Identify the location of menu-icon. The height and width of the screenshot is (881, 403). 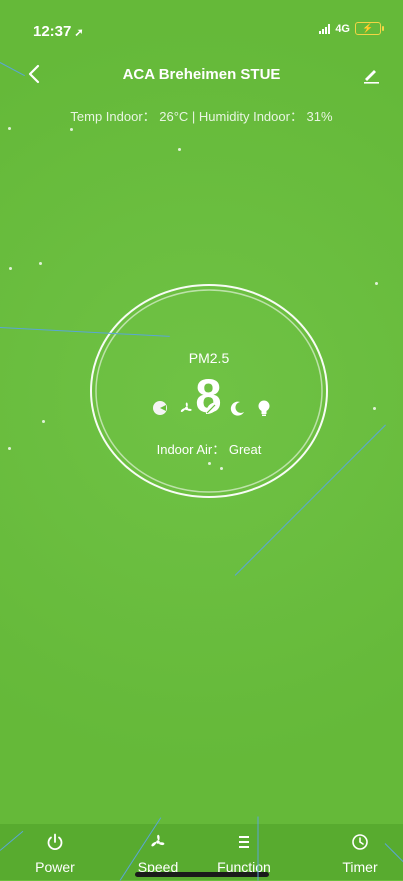
(244, 842).